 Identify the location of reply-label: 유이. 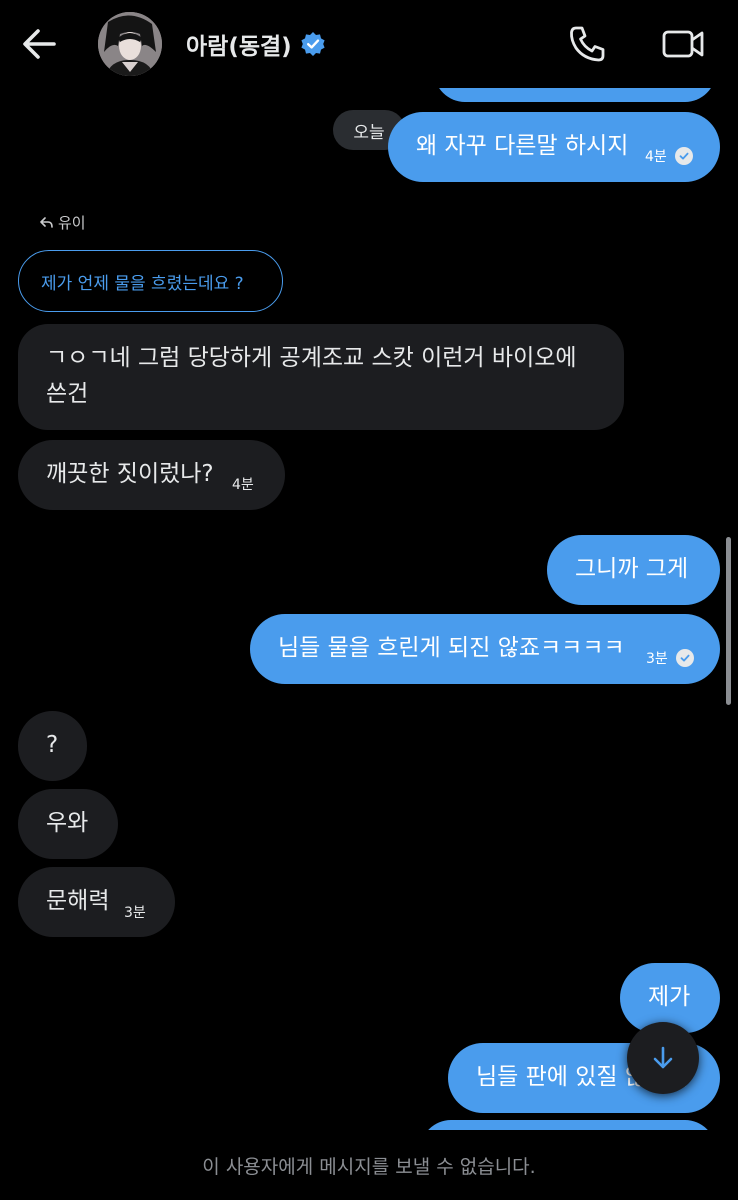
(63, 222).